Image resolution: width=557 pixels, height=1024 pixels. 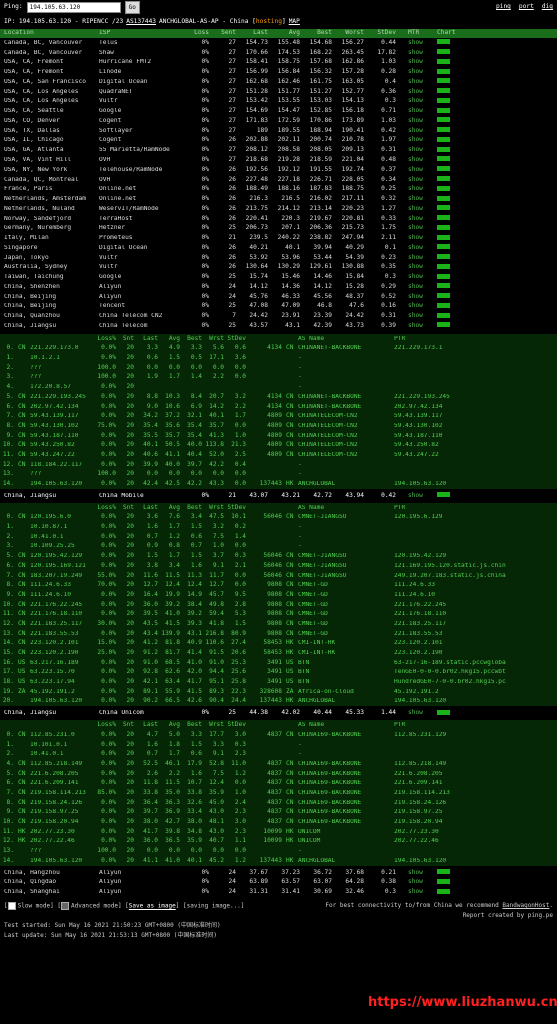 What do you see at coordinates (50, 585) in the screenshot?
I see `hop-host: 111.24.6.33` at bounding box center [50, 585].